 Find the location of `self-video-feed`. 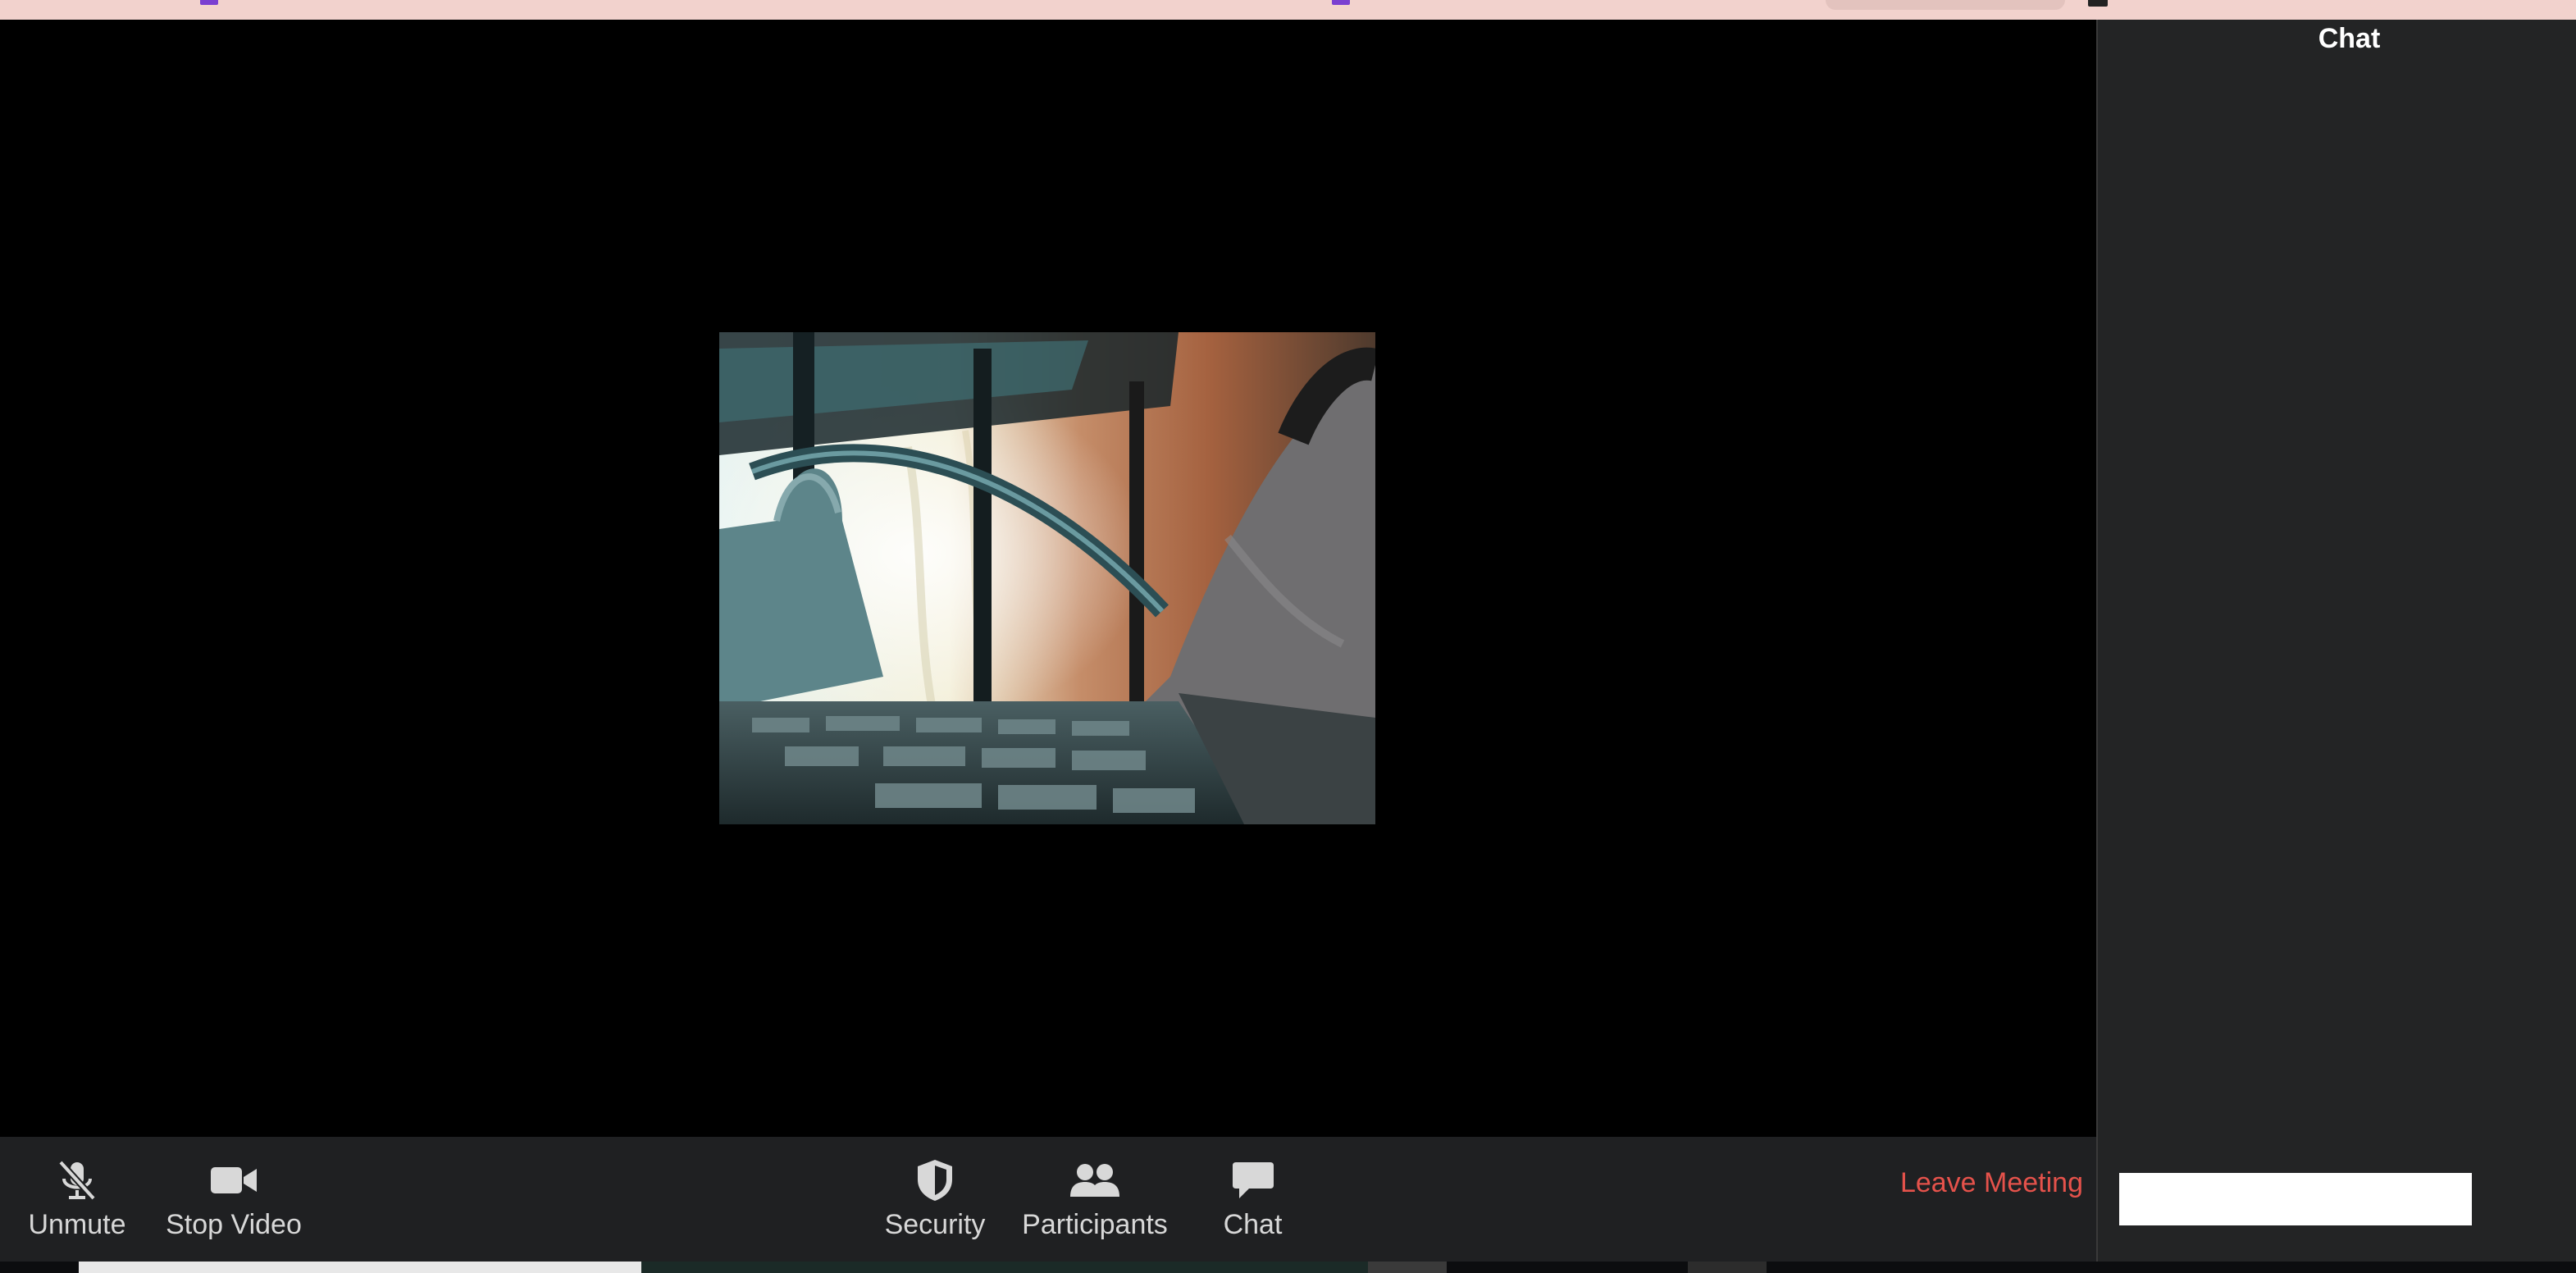

self-video-feed is located at coordinates (1047, 578).